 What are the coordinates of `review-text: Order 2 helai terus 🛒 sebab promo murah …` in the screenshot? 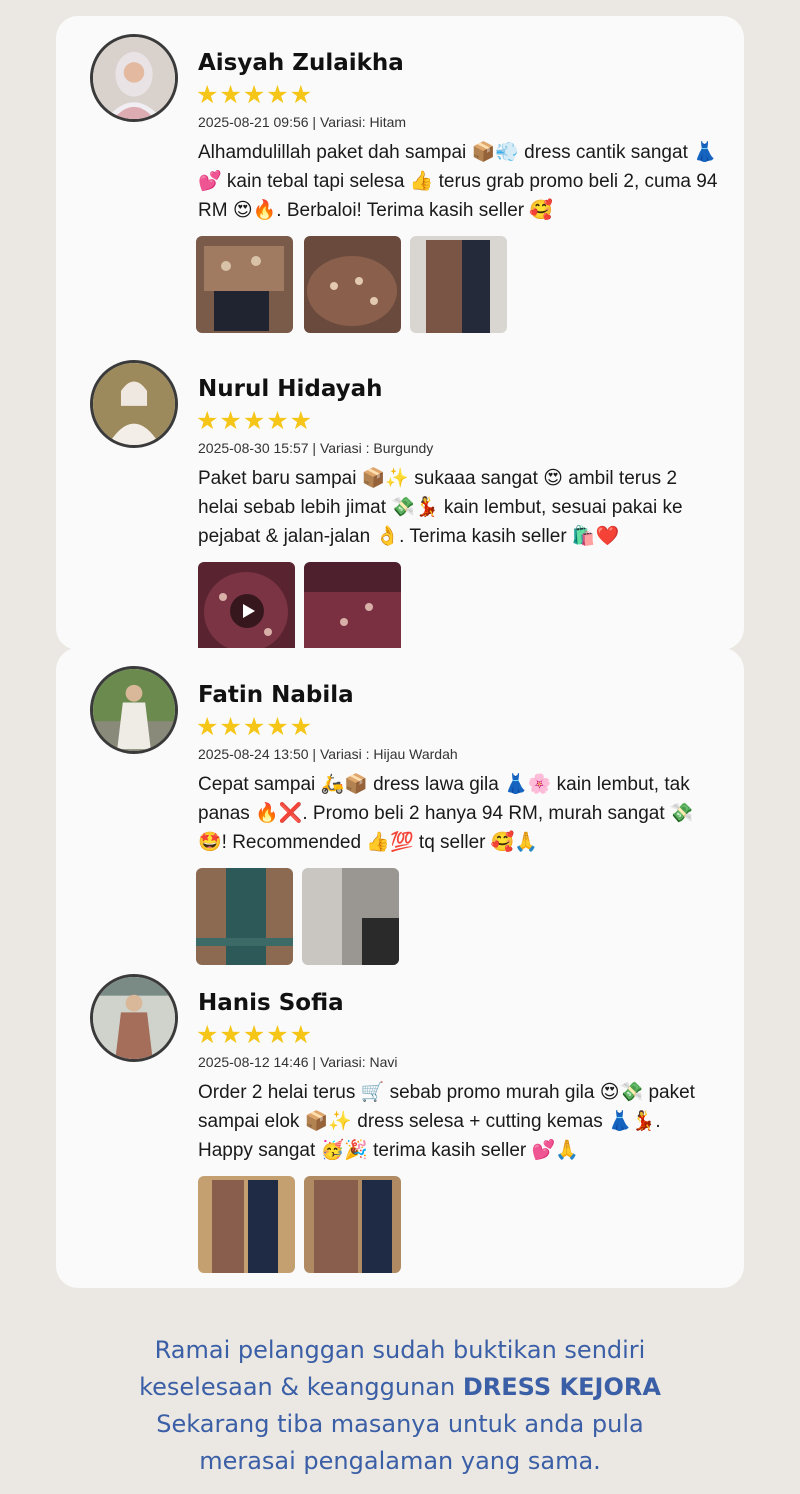 It's located at (446, 1121).